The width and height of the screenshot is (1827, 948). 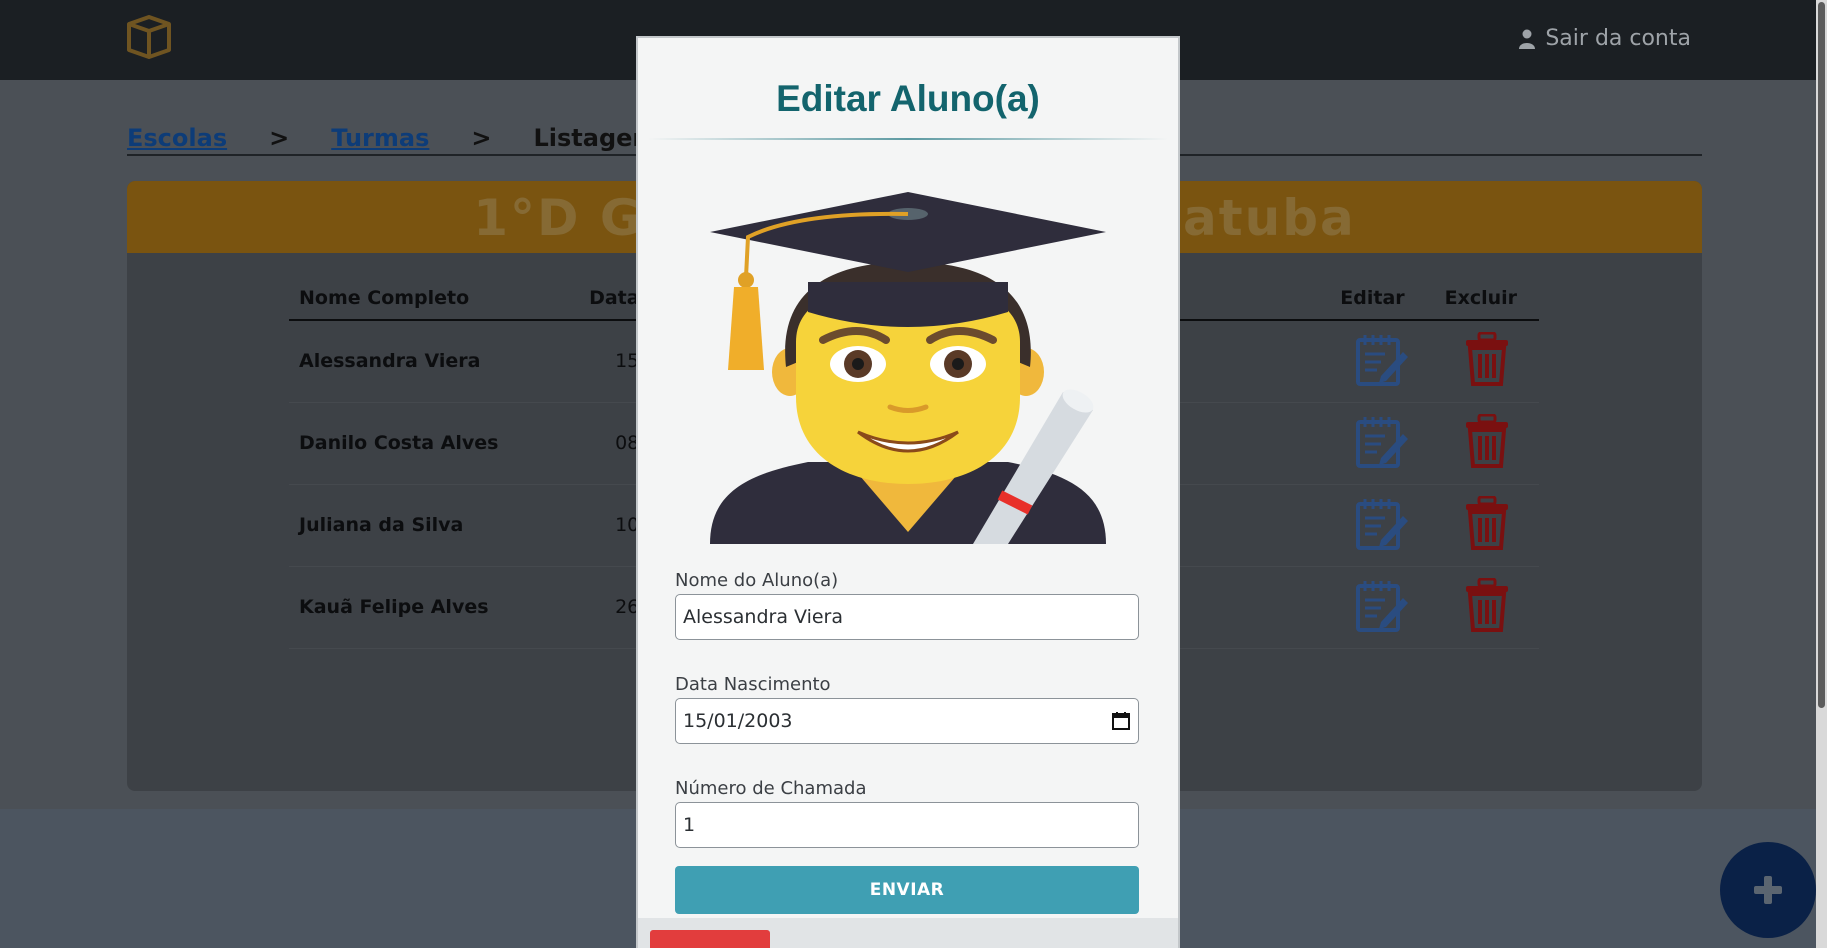 I want to click on modal-title: Editar Aluno(a), so click(x=908, y=98).